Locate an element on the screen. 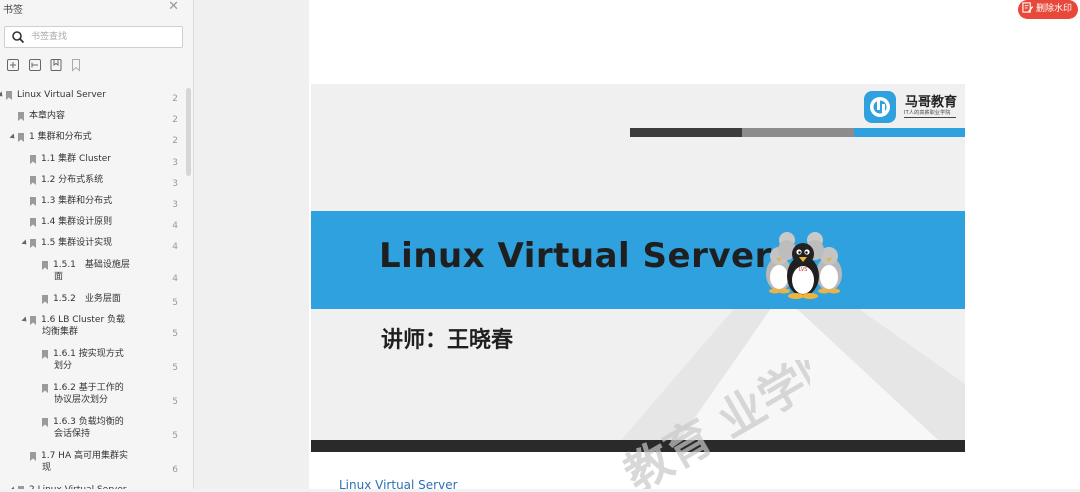 Image resolution: width=1080 pixels, height=492 pixels. bookmark-item: 1.5 集群设计实现 4 is located at coordinates (91, 244).